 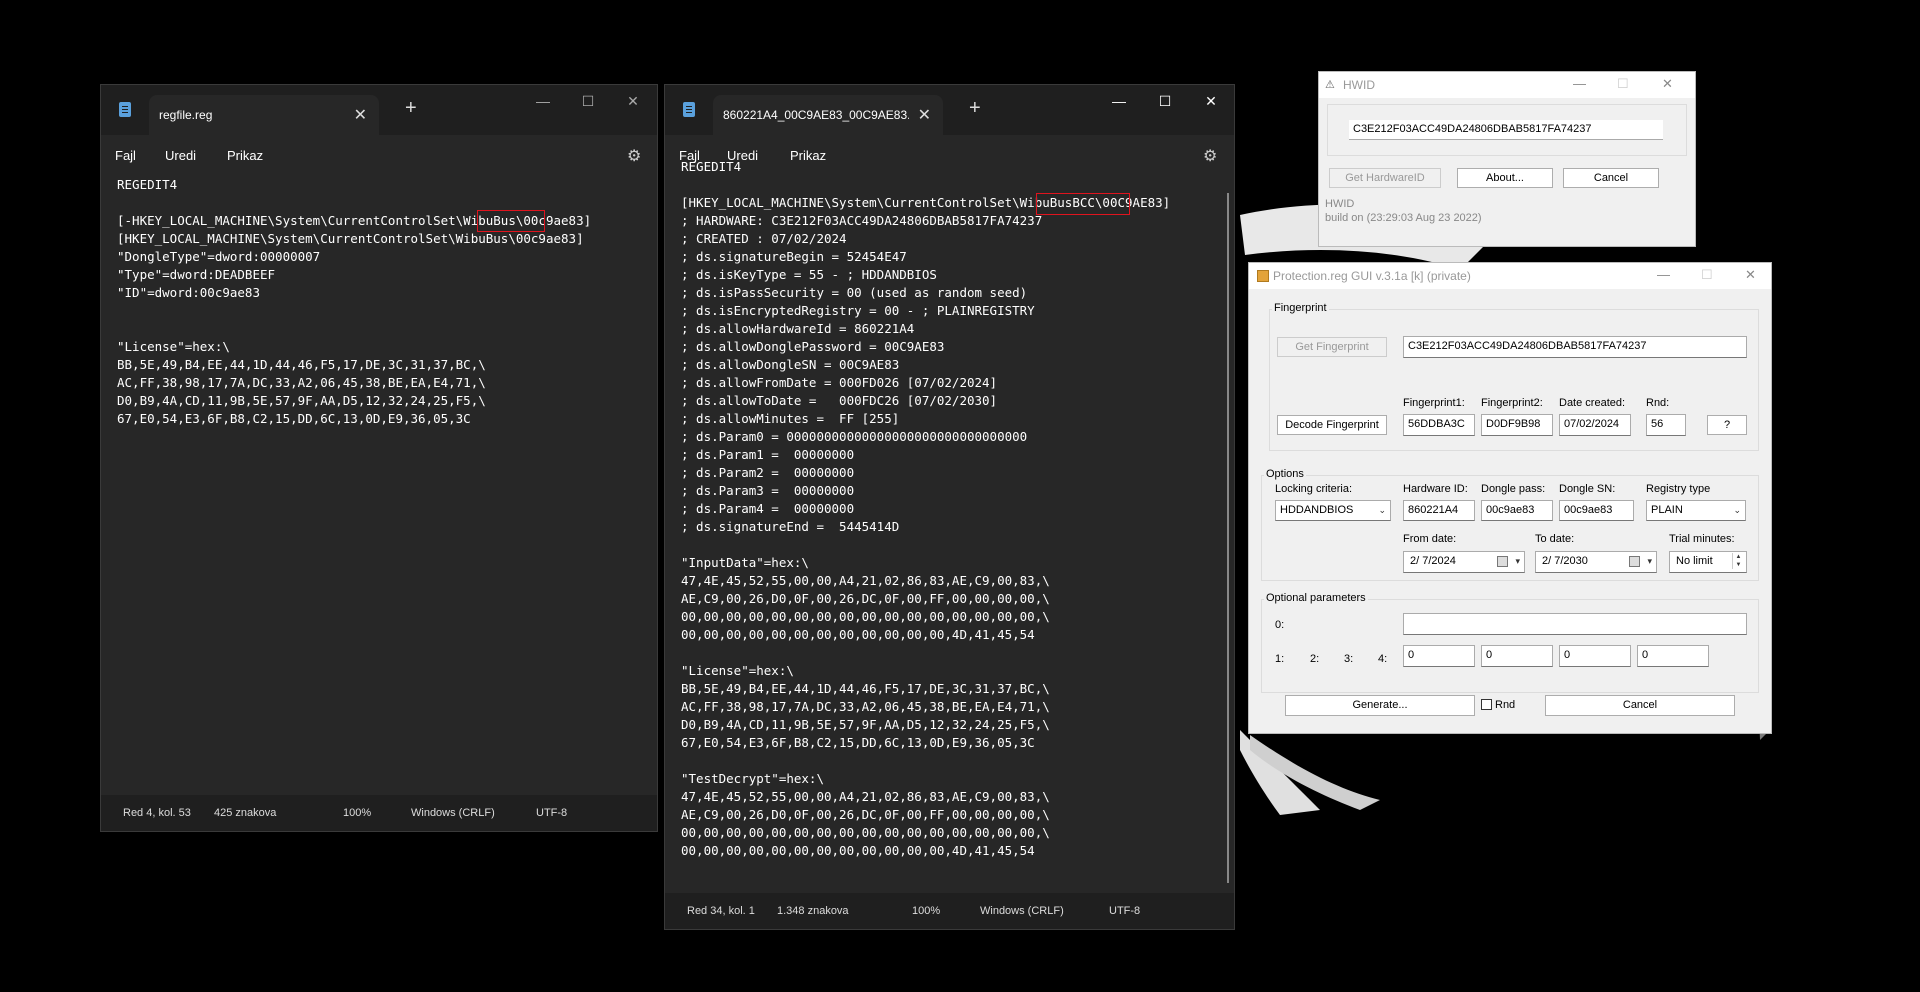 What do you see at coordinates (1517, 656) in the screenshot?
I see `param2-input: 0` at bounding box center [1517, 656].